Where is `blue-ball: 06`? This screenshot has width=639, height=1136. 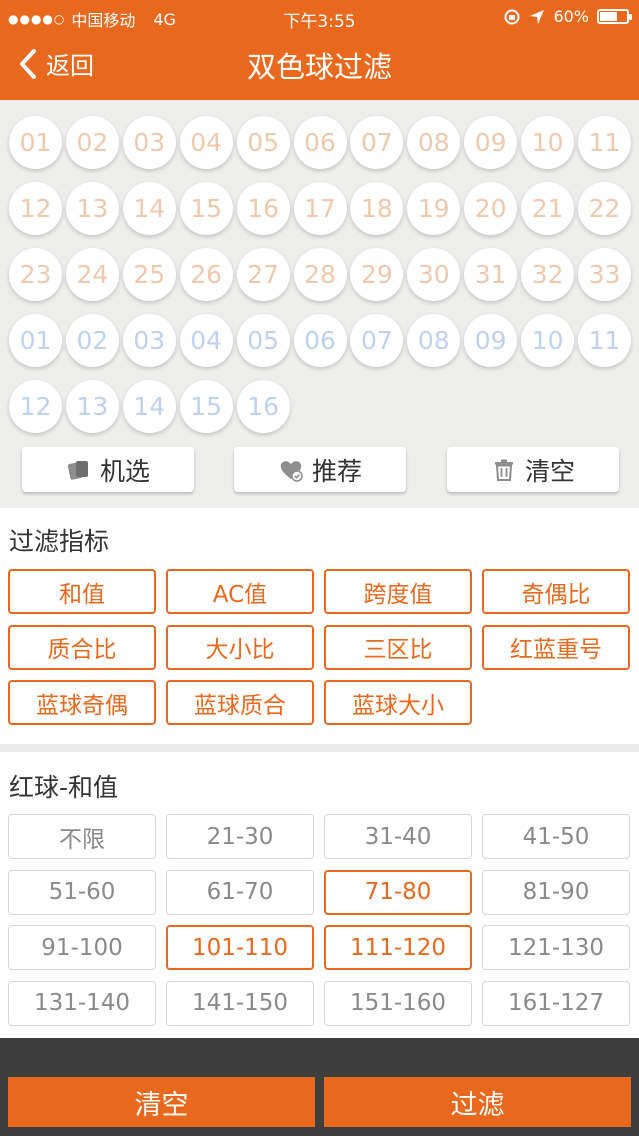 blue-ball: 06 is located at coordinates (320, 340).